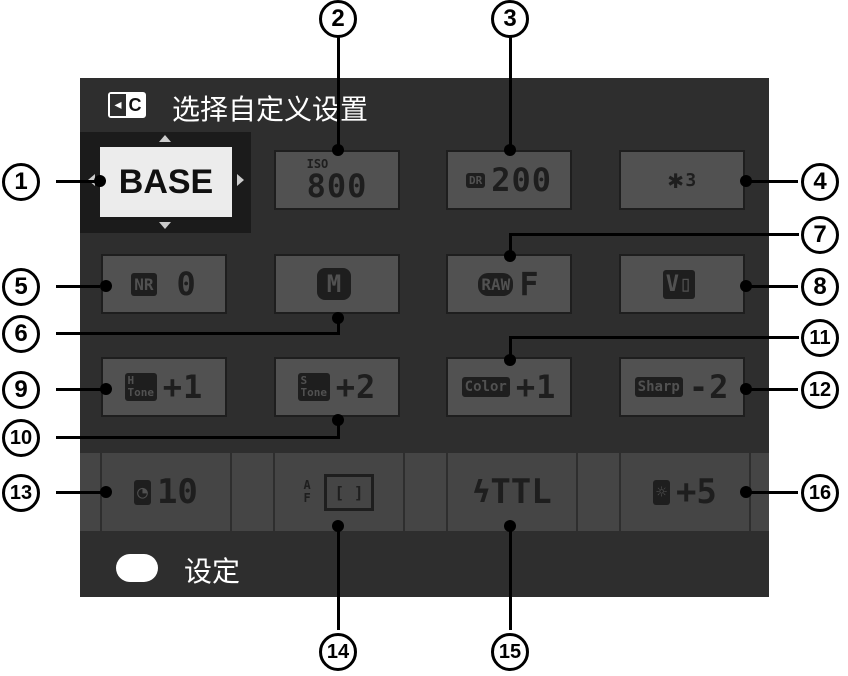  Describe the element at coordinates (820, 390) in the screenshot. I see `callout-12: 12` at that location.